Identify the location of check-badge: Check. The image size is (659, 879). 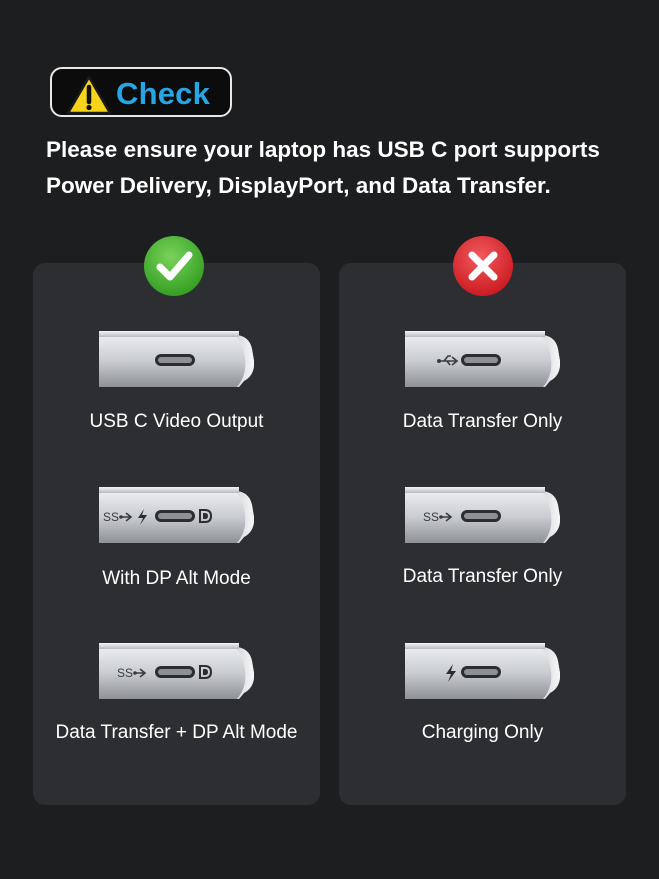
(141, 92).